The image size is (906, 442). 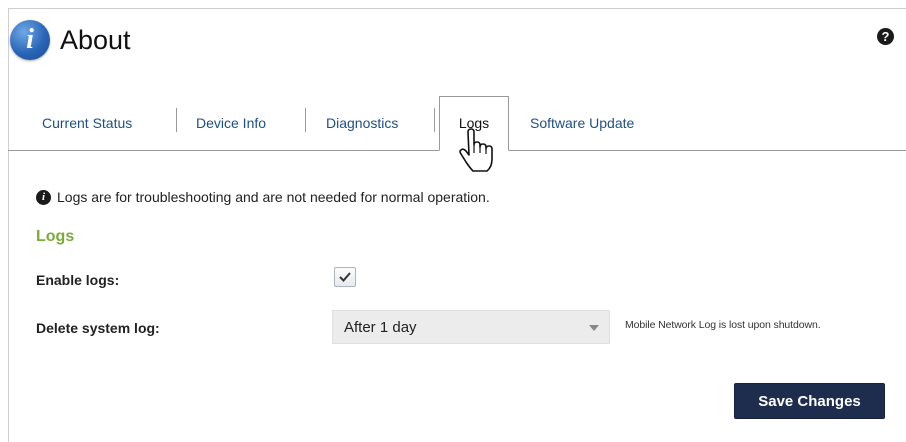 What do you see at coordinates (809, 401) in the screenshot?
I see `save-changes-button: Save Changes` at bounding box center [809, 401].